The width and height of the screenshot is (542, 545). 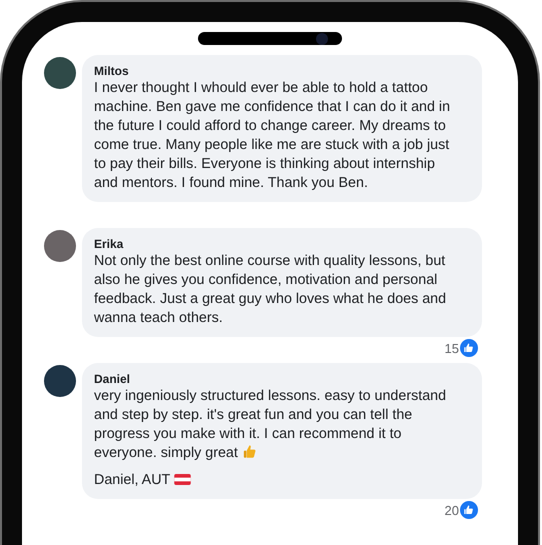 I want to click on like-count: 15, so click(x=451, y=348).